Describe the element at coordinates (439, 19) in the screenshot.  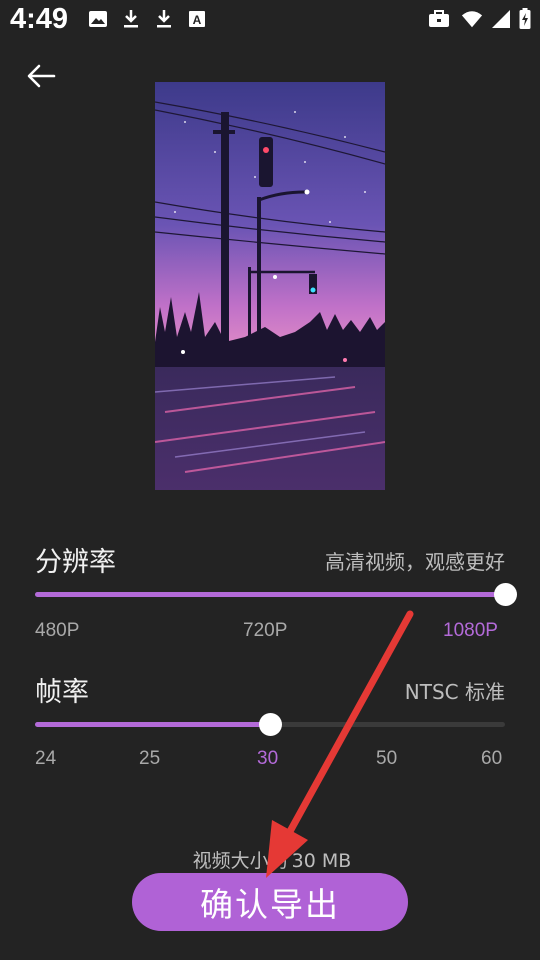
I see `briefcase-icon` at that location.